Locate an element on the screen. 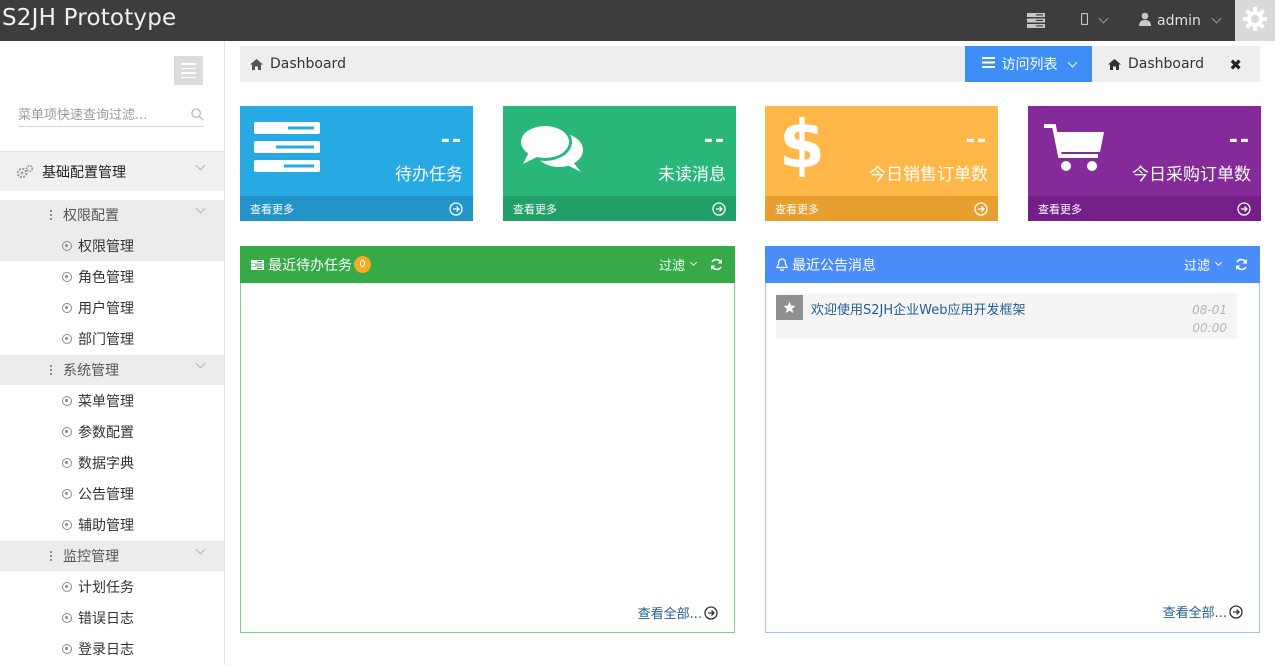 This screenshot has height=665, width=1275. stat-card-messages: -- 未读消息 查看更多 is located at coordinates (619, 163).